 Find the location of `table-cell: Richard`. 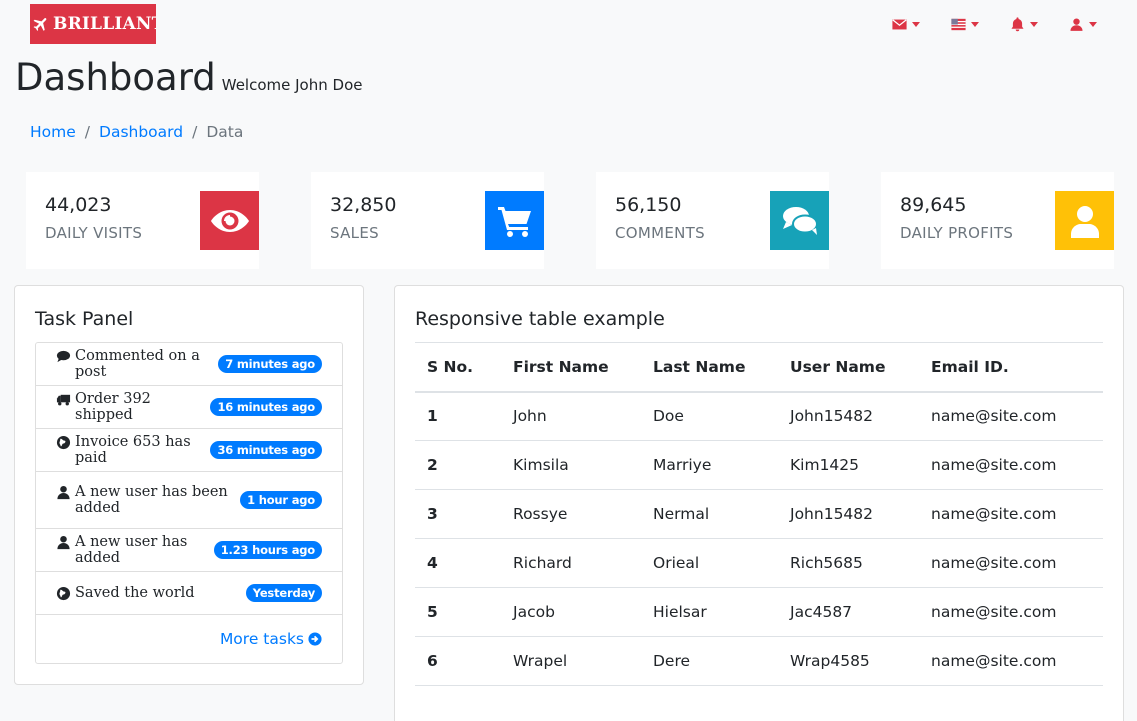

table-cell: Richard is located at coordinates (571, 563).